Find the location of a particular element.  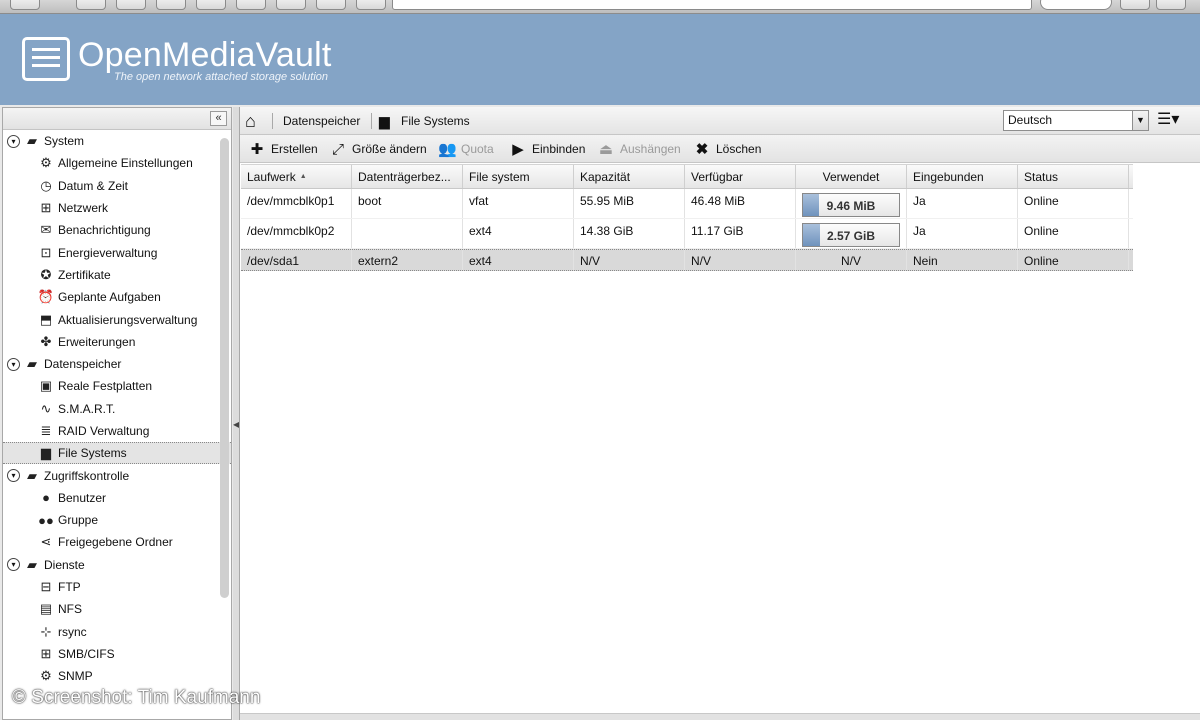

home-icon: ⌂ is located at coordinates (250, 121).